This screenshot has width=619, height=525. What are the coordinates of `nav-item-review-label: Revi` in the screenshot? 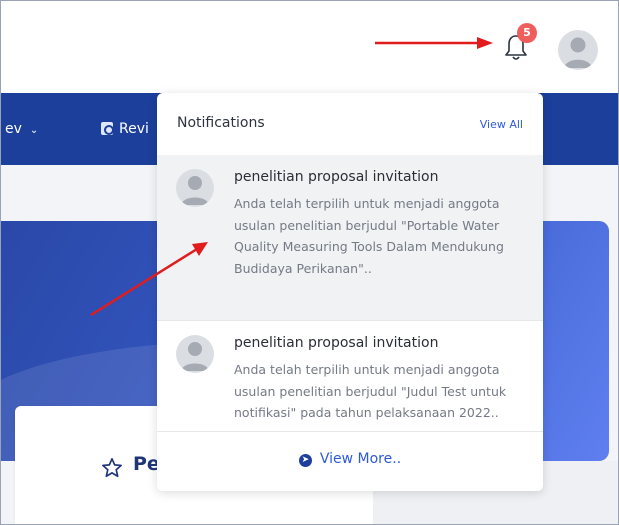 It's located at (134, 129).